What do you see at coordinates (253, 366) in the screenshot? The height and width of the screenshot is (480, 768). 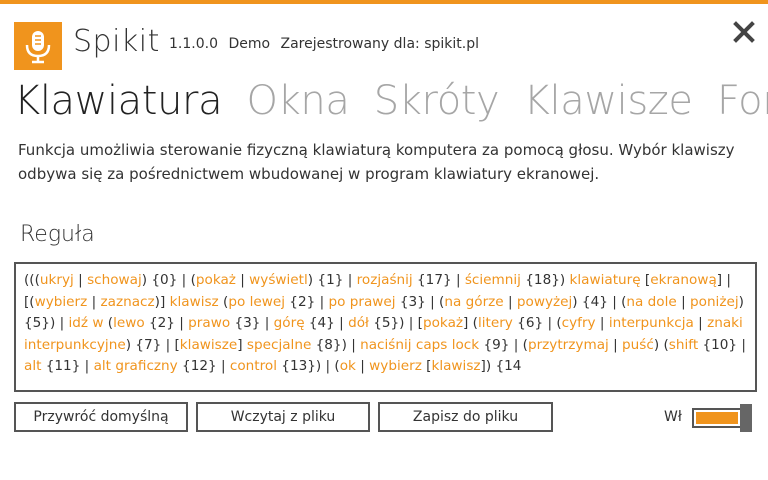 I see `rule-keyword: control` at bounding box center [253, 366].